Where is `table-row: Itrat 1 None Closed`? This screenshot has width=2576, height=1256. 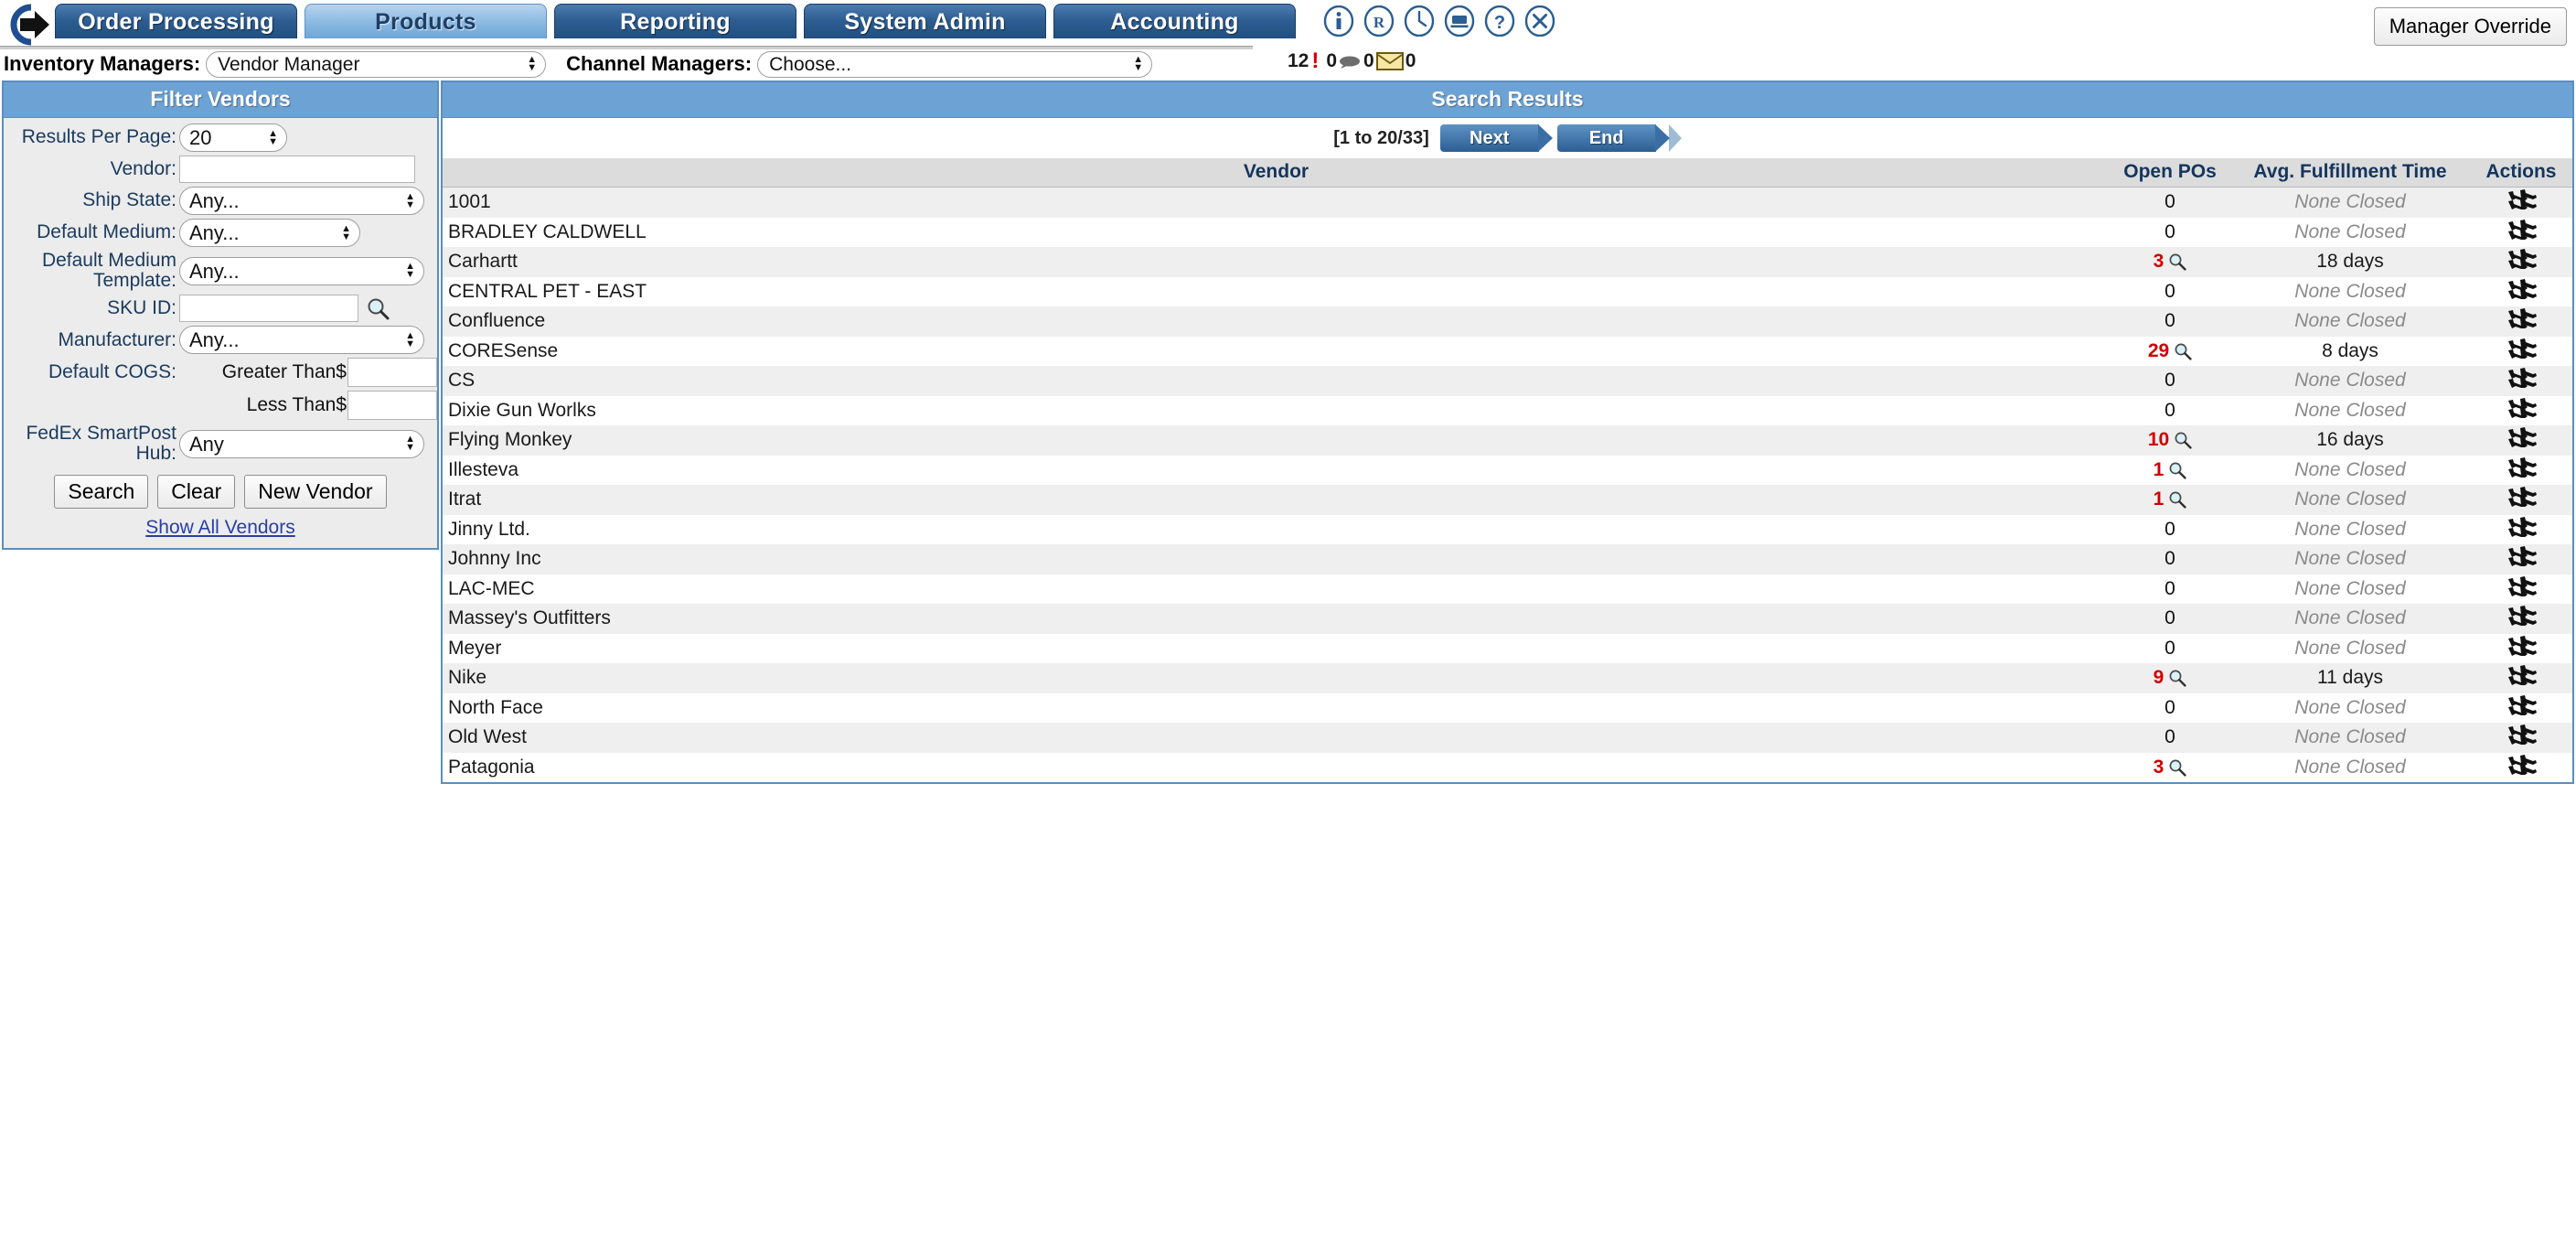 table-row: Itrat 1 None Closed is located at coordinates (1507, 500).